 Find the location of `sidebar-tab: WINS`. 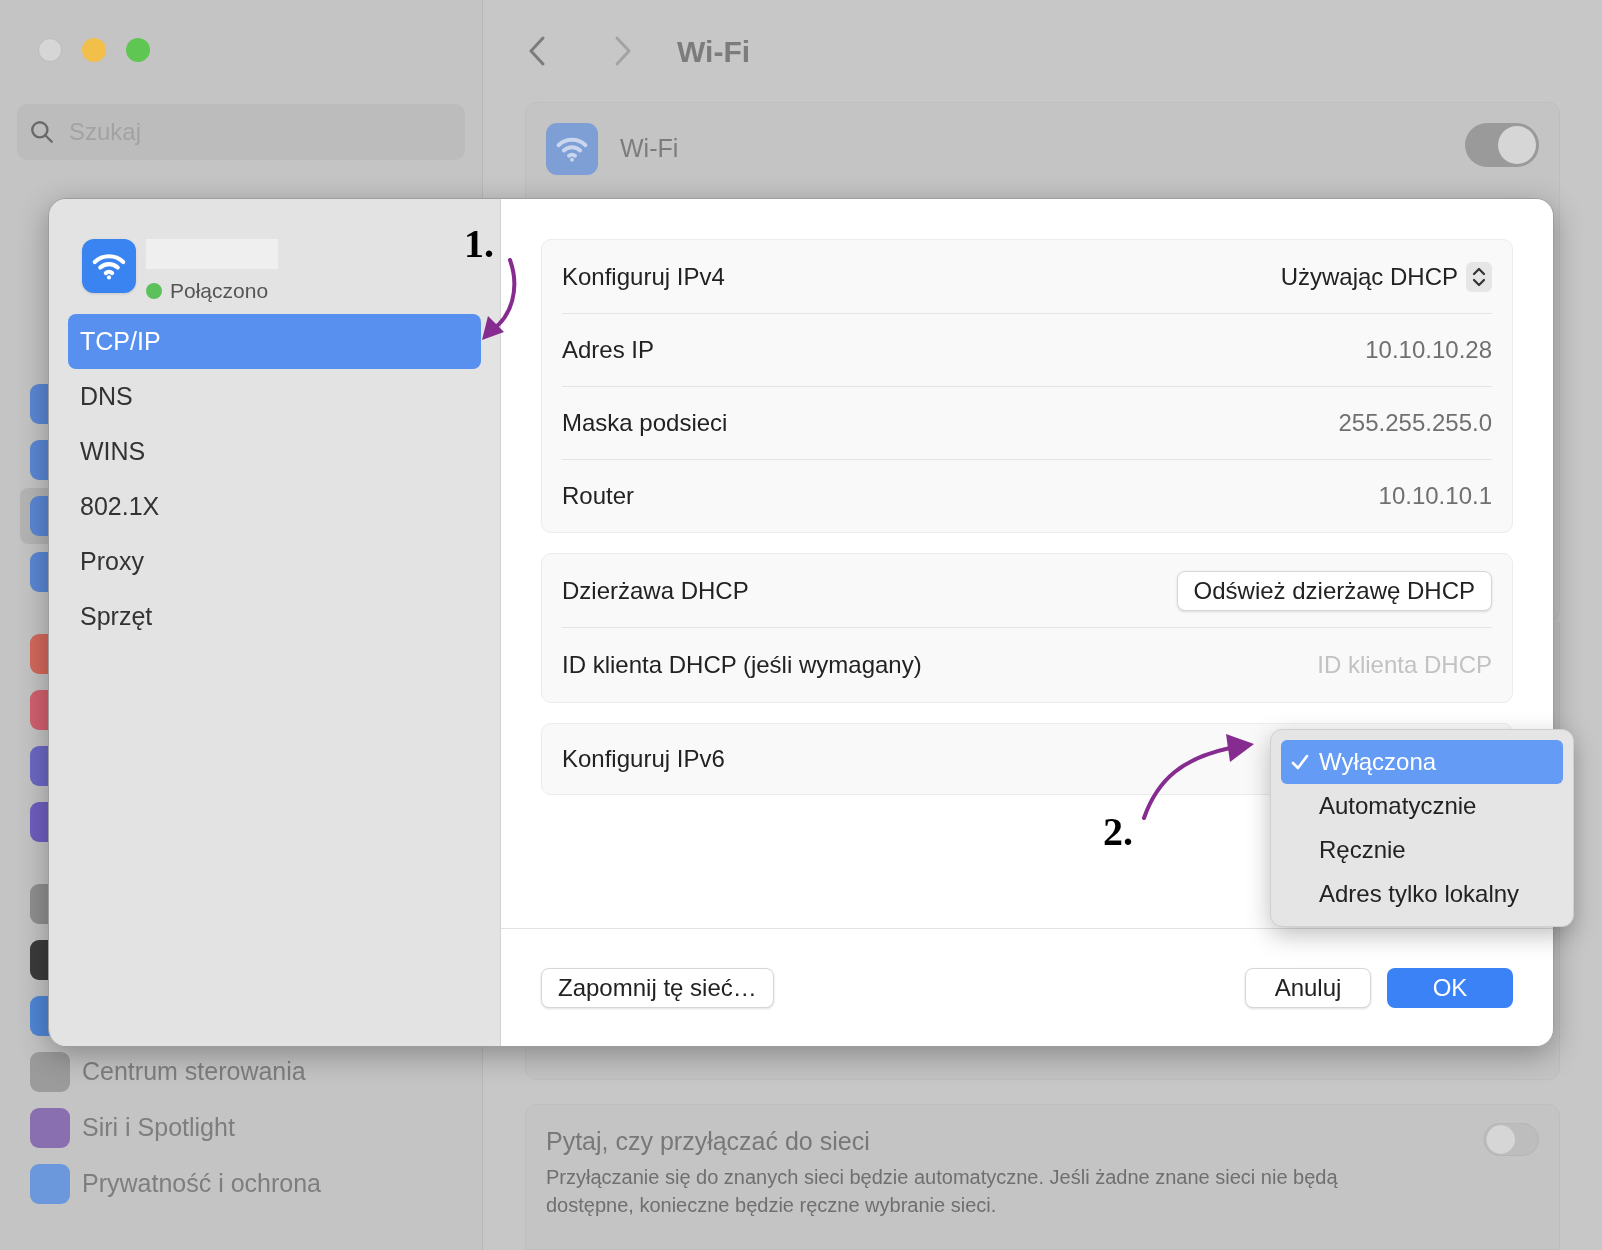

sidebar-tab: WINS is located at coordinates (274, 451).